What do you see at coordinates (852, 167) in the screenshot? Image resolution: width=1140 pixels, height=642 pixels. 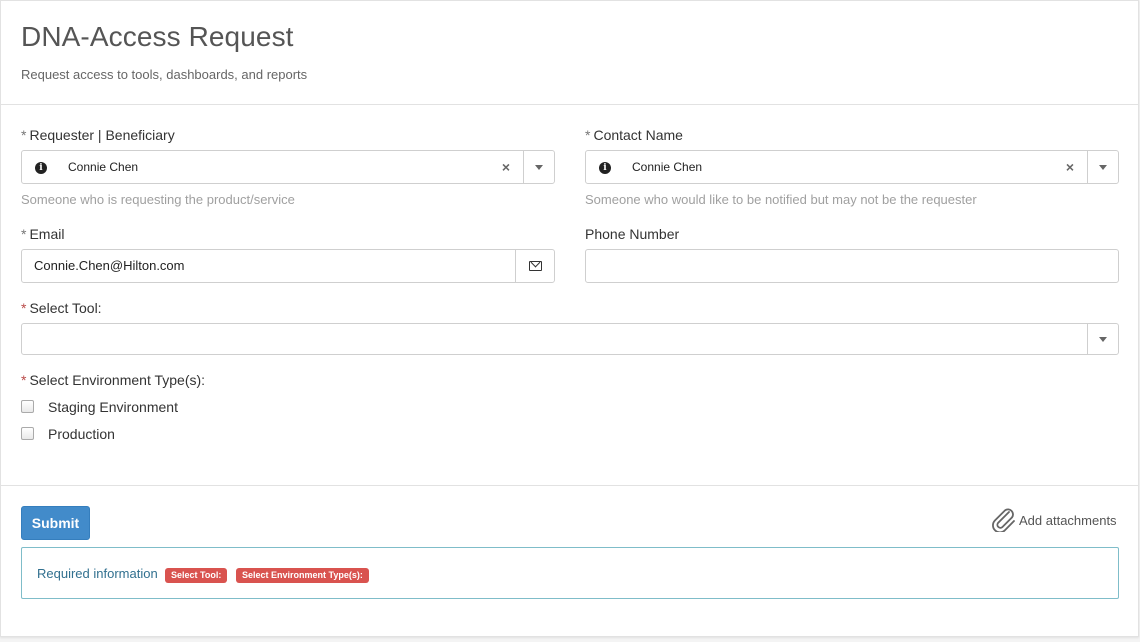 I see `contact-select: i Connie Chen ×` at bounding box center [852, 167].